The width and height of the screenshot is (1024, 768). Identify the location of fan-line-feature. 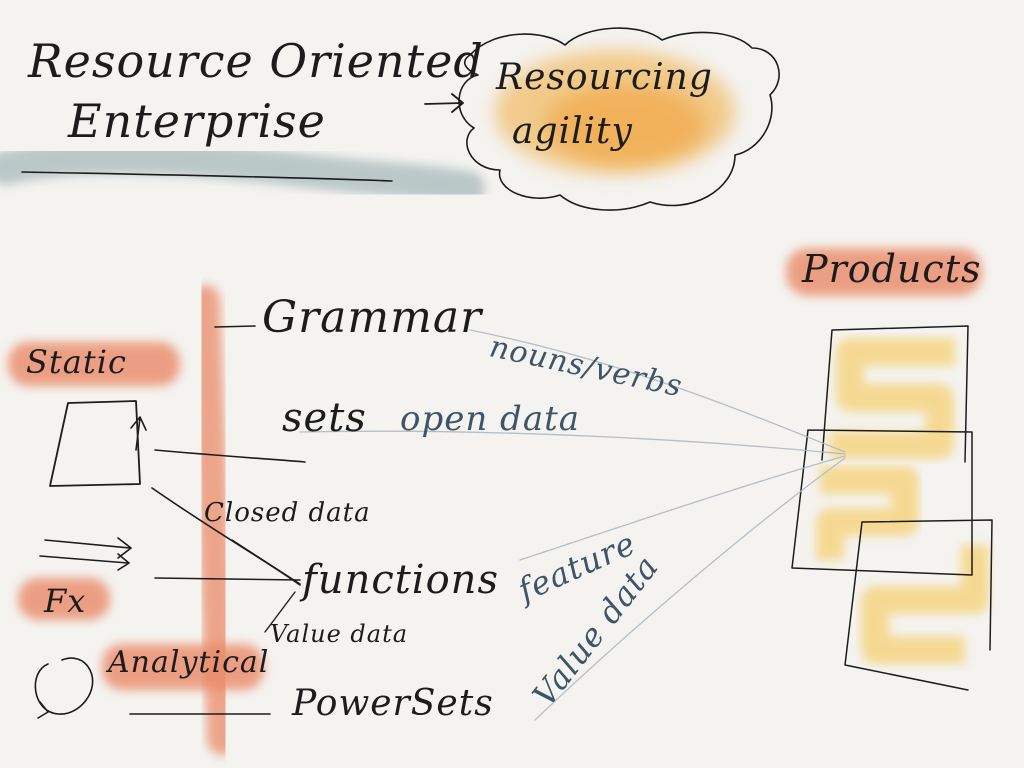
(682, 508).